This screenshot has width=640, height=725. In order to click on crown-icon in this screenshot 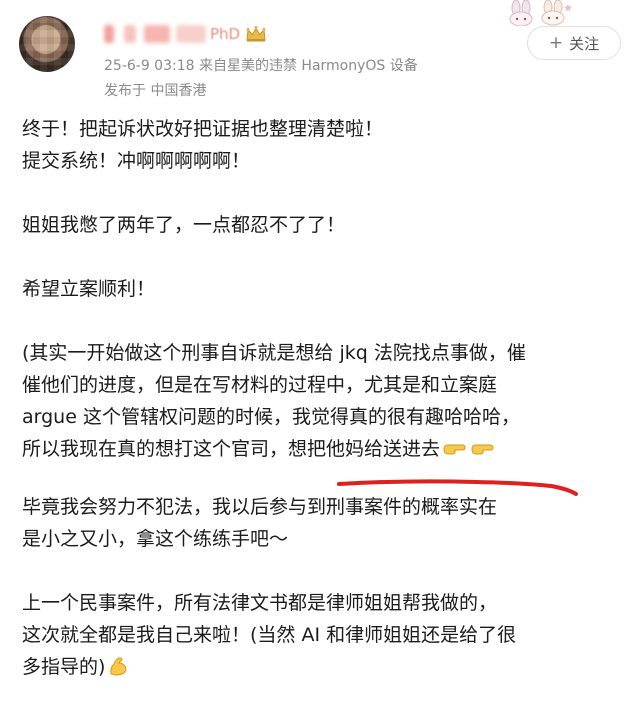, I will do `click(256, 33)`.